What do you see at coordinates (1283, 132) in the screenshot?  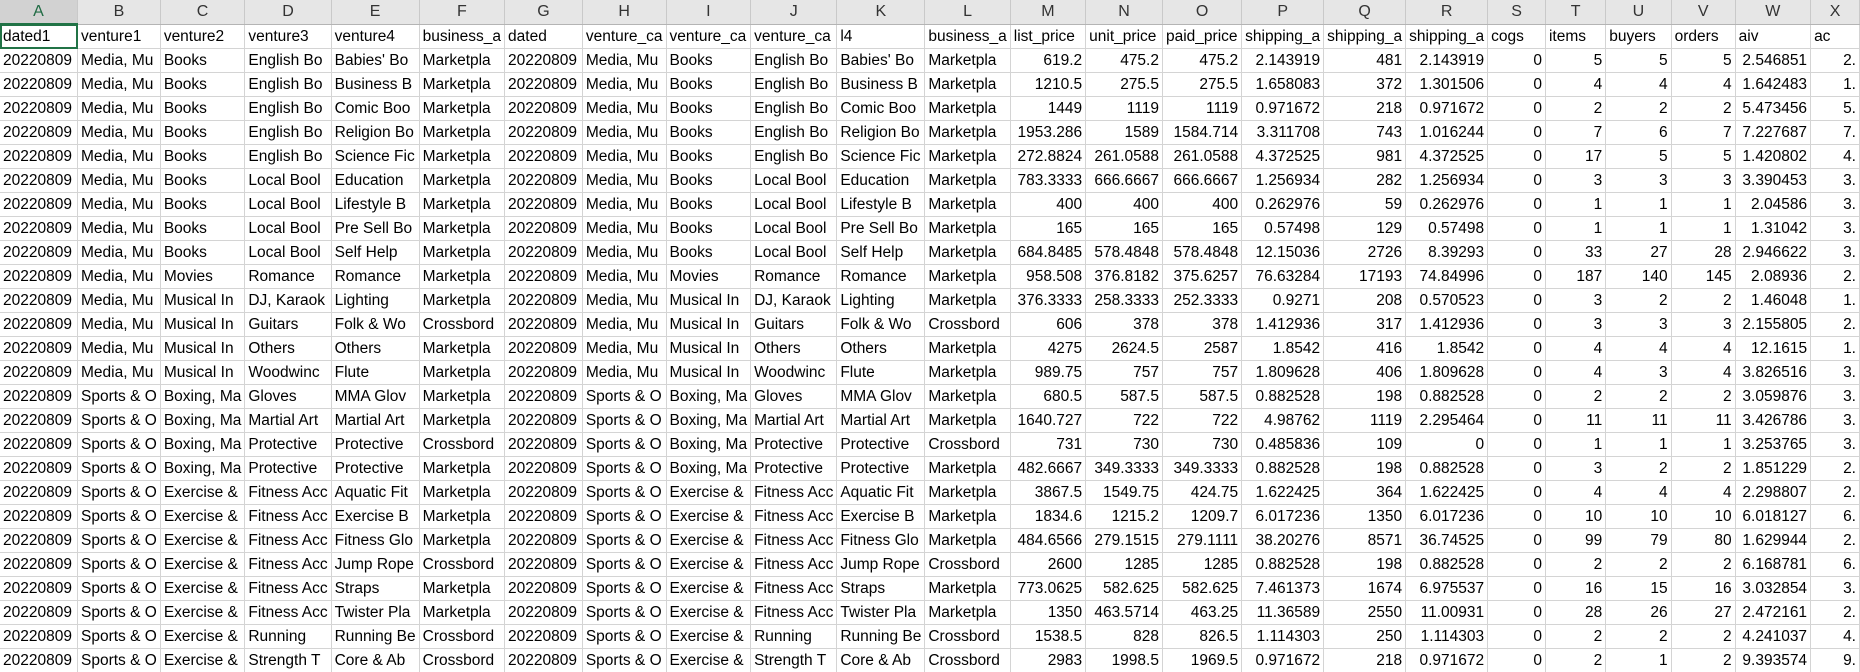 I see `table-cell: 3.311708` at bounding box center [1283, 132].